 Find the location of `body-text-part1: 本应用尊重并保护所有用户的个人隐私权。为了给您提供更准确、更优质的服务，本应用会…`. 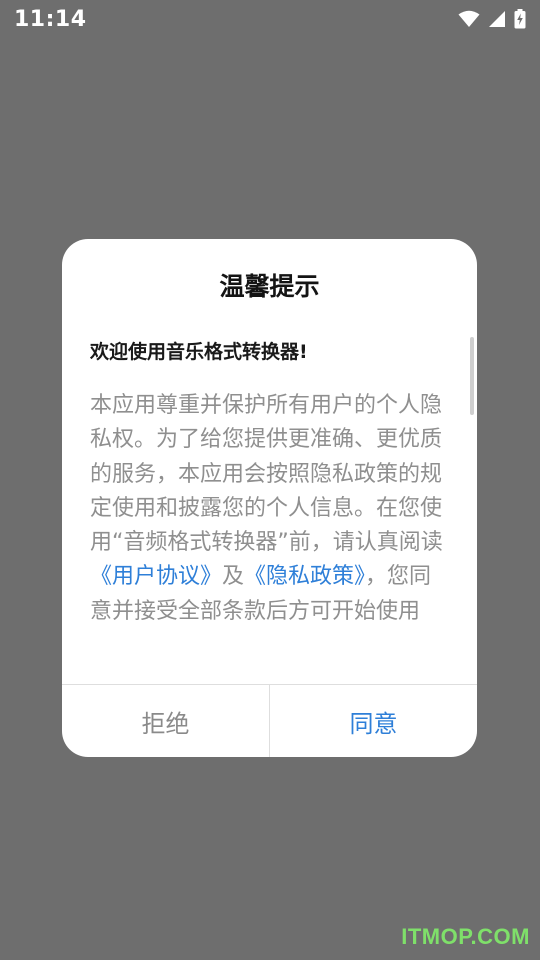

body-text-part1: 本应用尊重并保护所有用户的个人隐私权。为了给您提供更准确、更优质的服务，本应用会… is located at coordinates (266, 474).